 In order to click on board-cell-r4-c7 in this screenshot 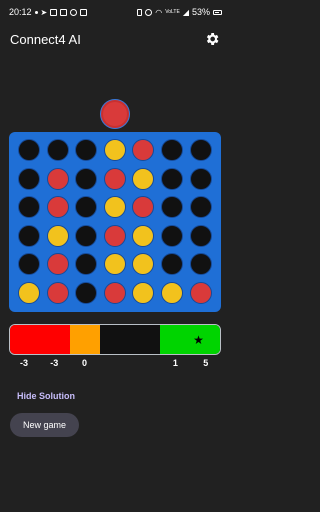, I will do `click(200, 235)`.